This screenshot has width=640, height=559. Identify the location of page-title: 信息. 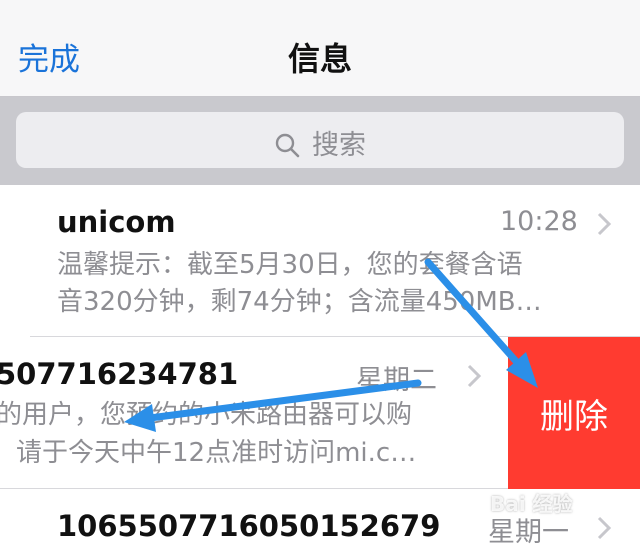
(319, 59).